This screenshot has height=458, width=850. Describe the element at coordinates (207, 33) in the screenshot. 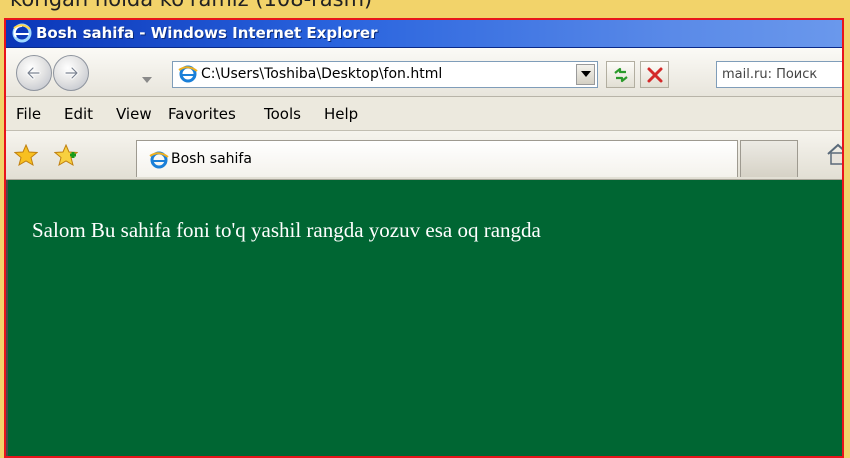

I see `window-title: Bosh sahifa - Windows Internet Explorer` at that location.